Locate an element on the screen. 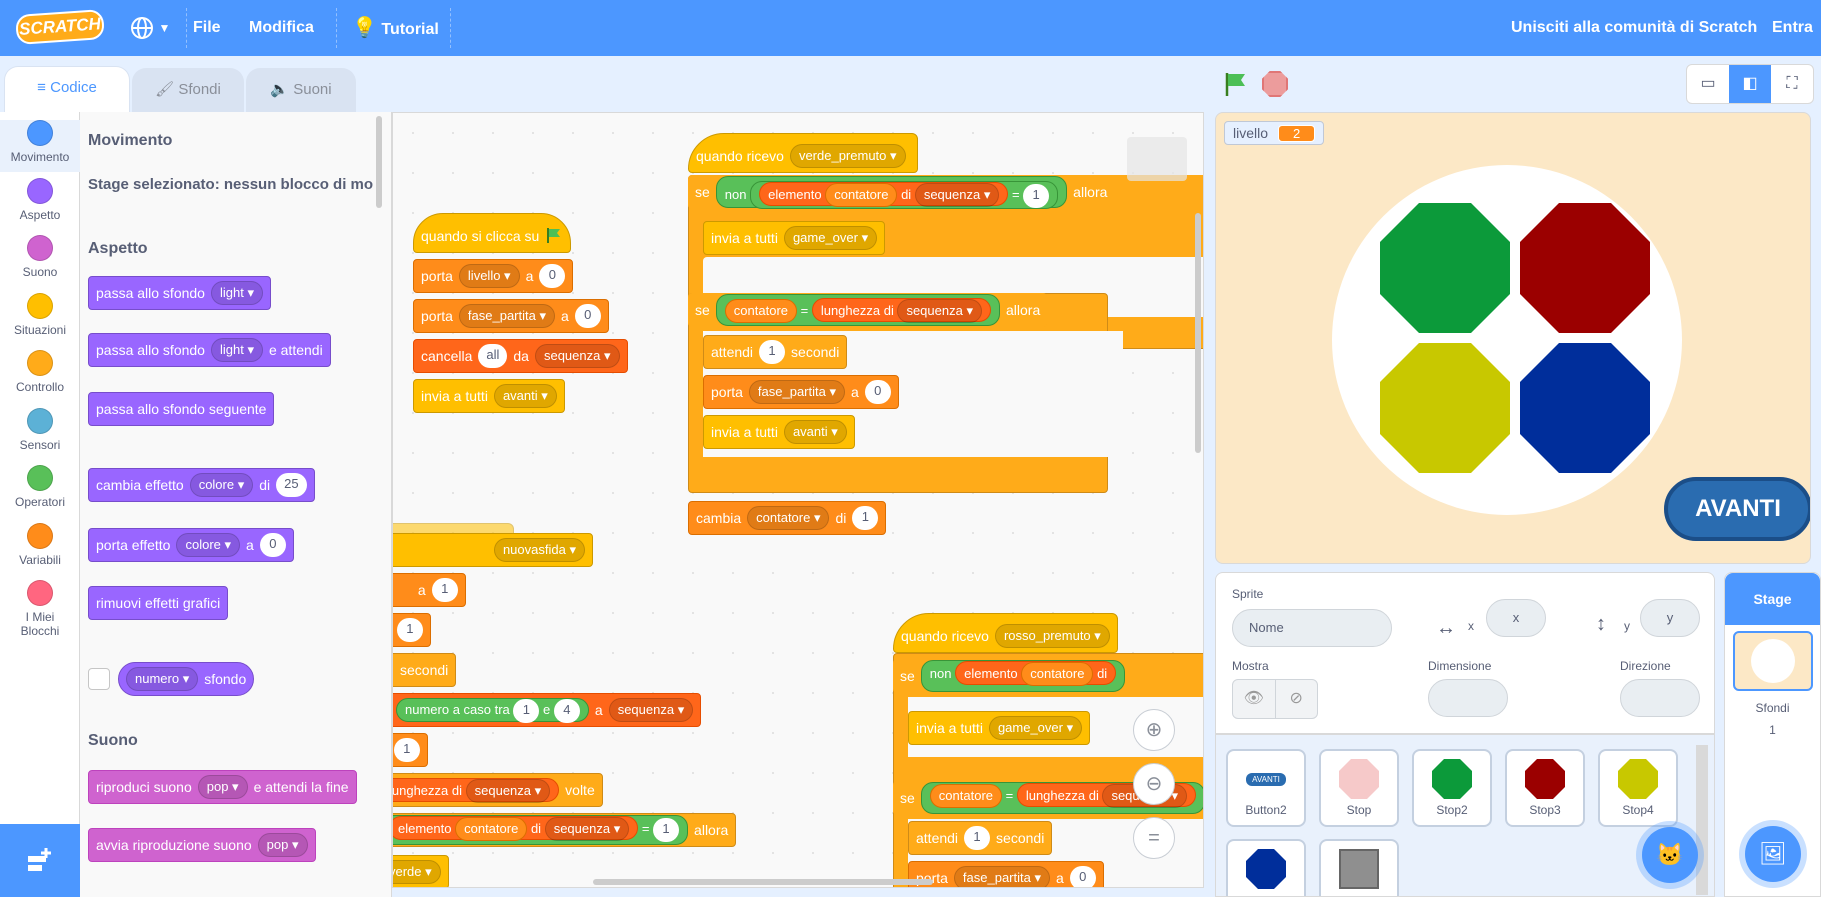 The height and width of the screenshot is (897, 1821). wait-block: secondi is located at coordinates (425, 670).